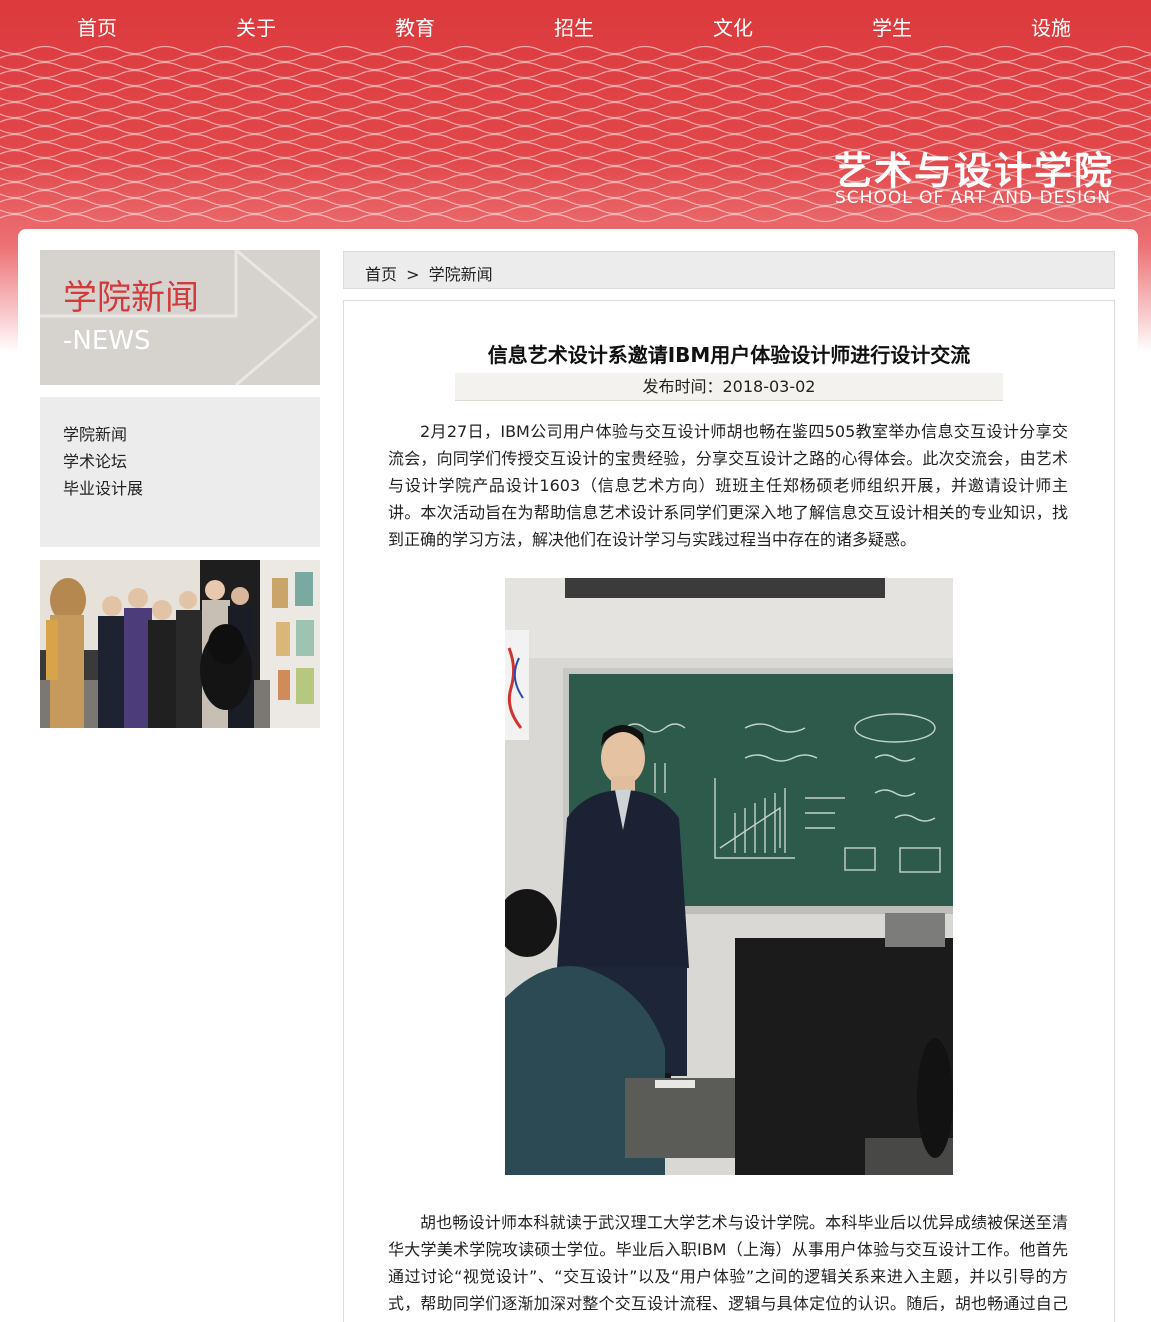  I want to click on nav-item-about: 关于, so click(256, 26).